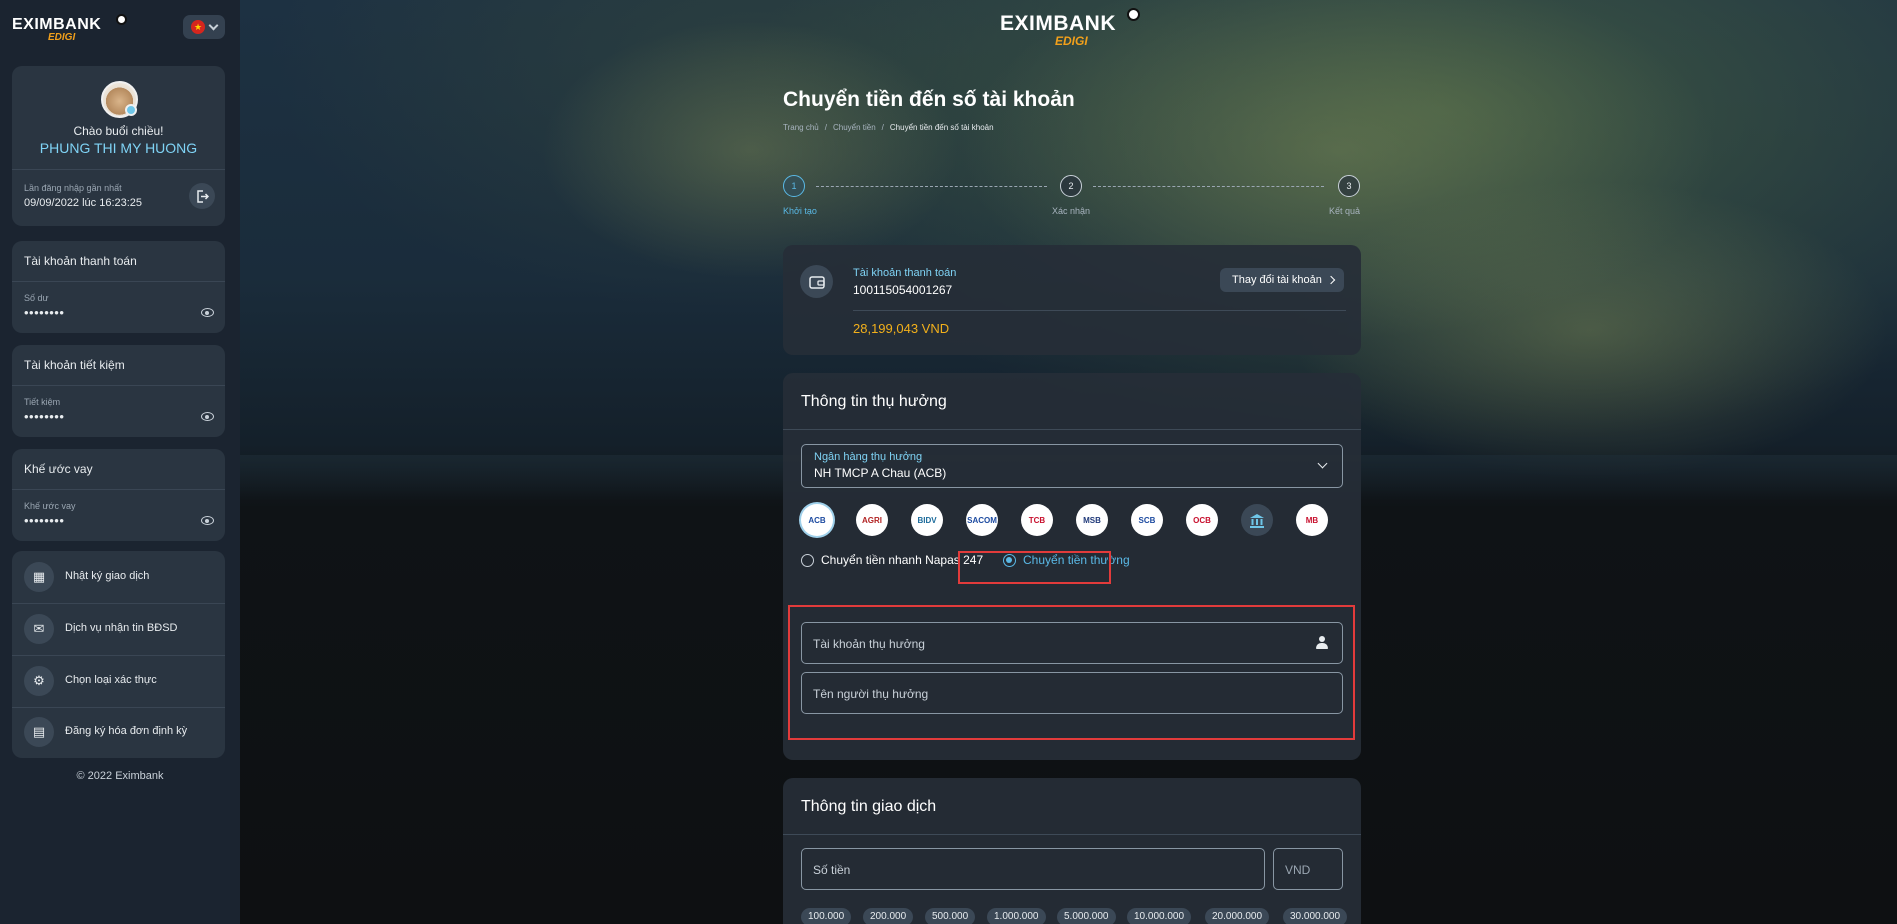 The height and width of the screenshot is (924, 1897). I want to click on amount-chip: 5.000.000, so click(1086, 916).